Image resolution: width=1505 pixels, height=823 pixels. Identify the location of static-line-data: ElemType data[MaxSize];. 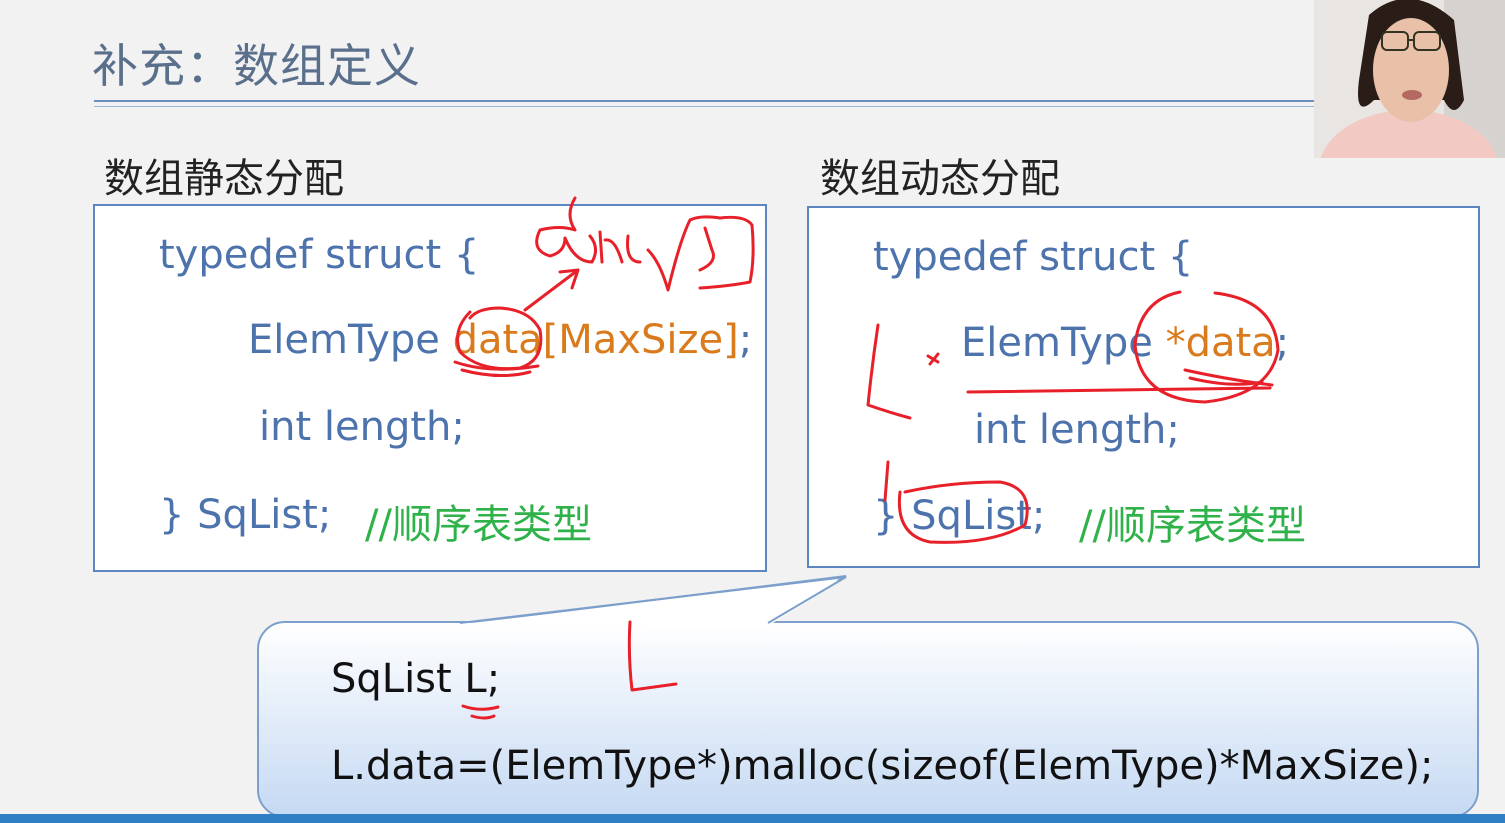
(500, 340).